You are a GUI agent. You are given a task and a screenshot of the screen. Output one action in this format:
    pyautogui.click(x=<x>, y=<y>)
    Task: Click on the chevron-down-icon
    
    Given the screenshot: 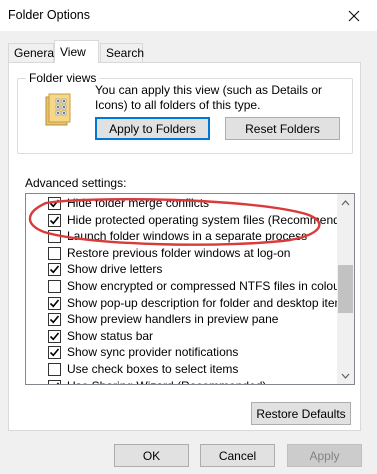 What is the action you would take?
    pyautogui.click(x=345, y=376)
    